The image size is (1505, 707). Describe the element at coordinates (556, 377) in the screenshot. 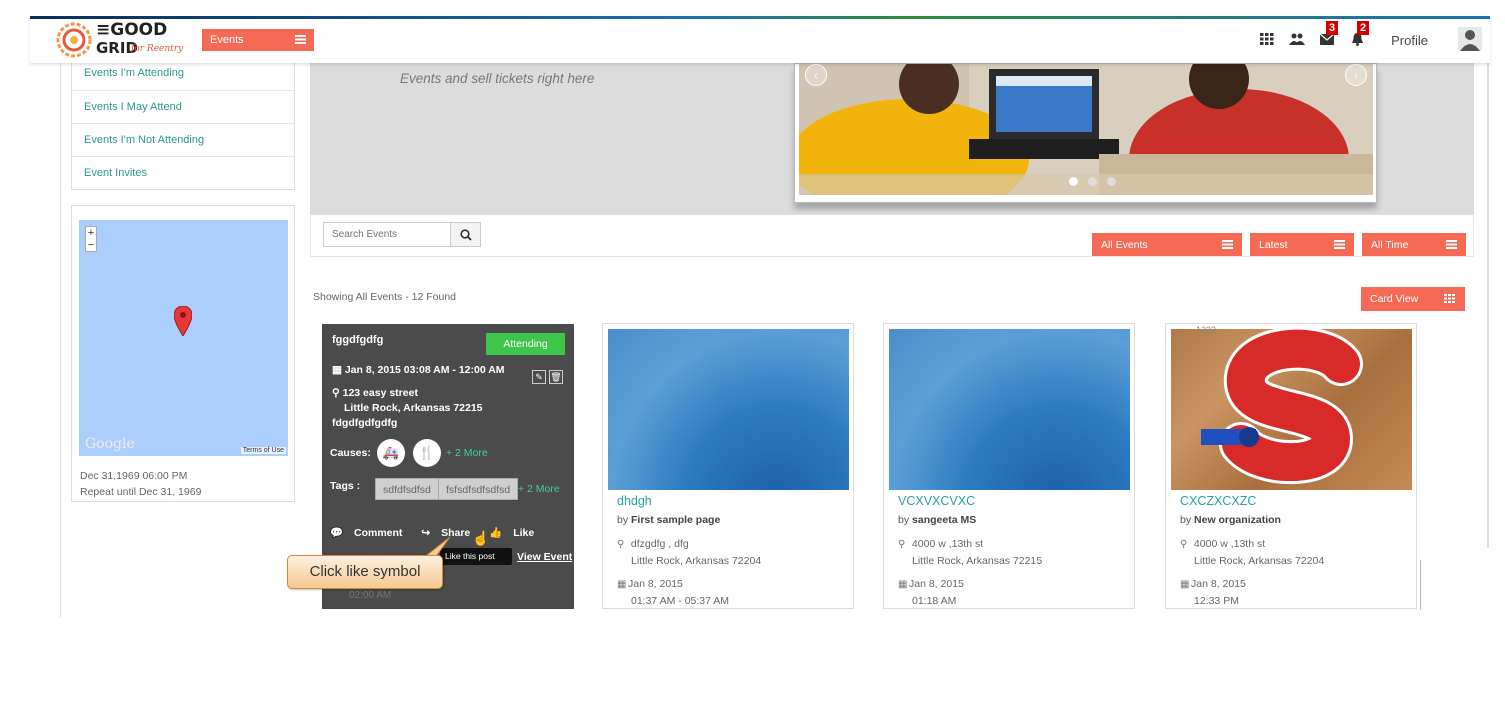

I see `trash-icon: 🗑` at that location.